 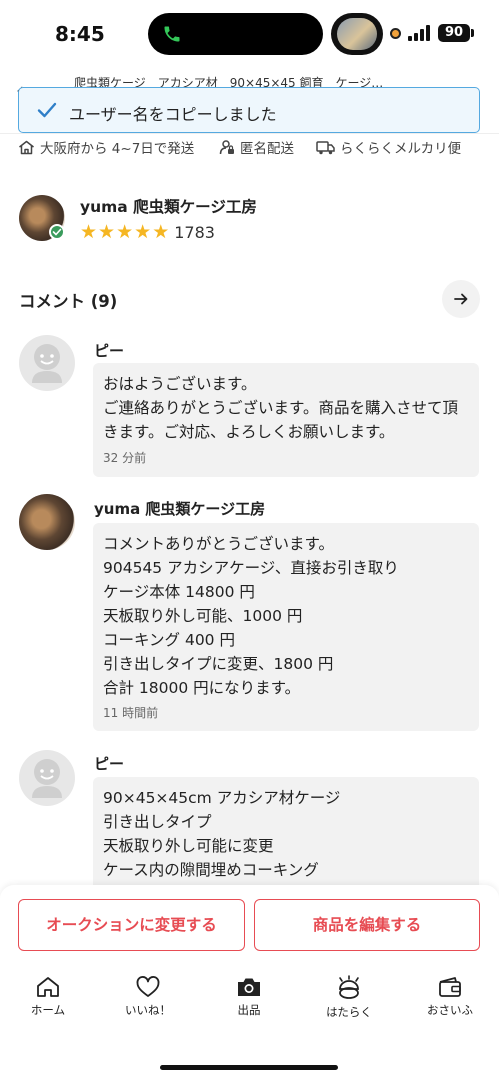 I want to click on arrow-right-icon, so click(x=461, y=299).